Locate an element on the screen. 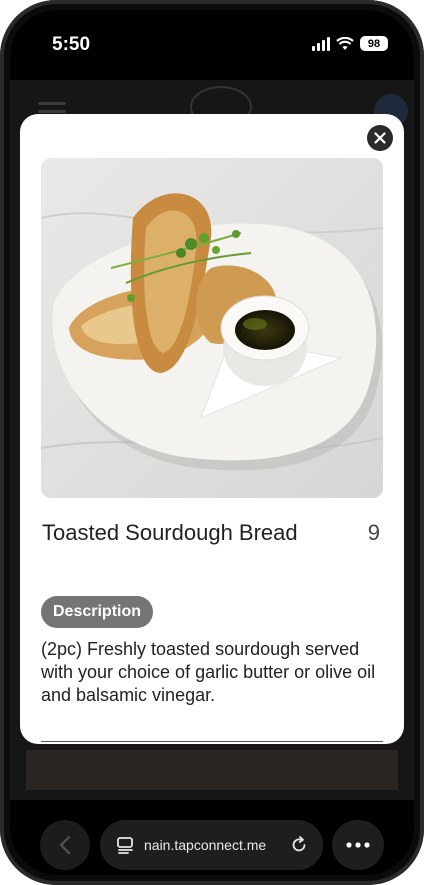 This screenshot has width=424, height=885. status-icons: 98 is located at coordinates (350, 43).